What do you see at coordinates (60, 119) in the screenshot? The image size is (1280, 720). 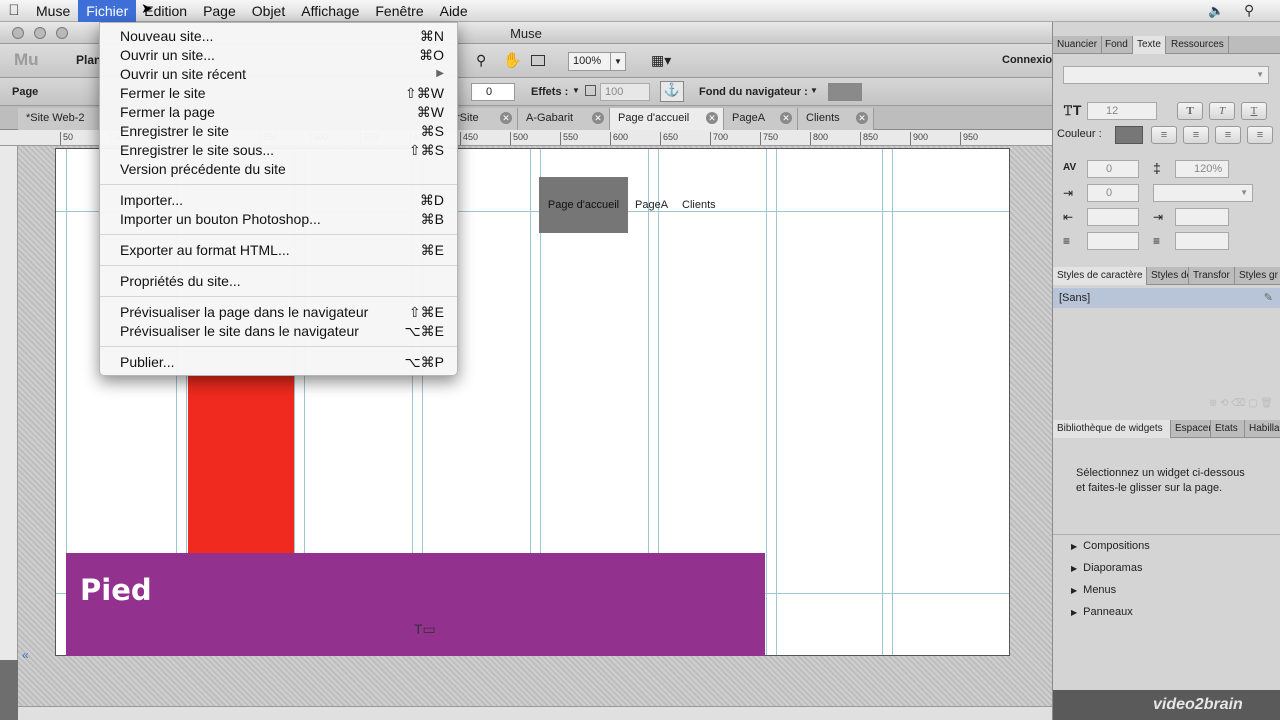 I see `tab-site-web: *Site Web-2` at bounding box center [60, 119].